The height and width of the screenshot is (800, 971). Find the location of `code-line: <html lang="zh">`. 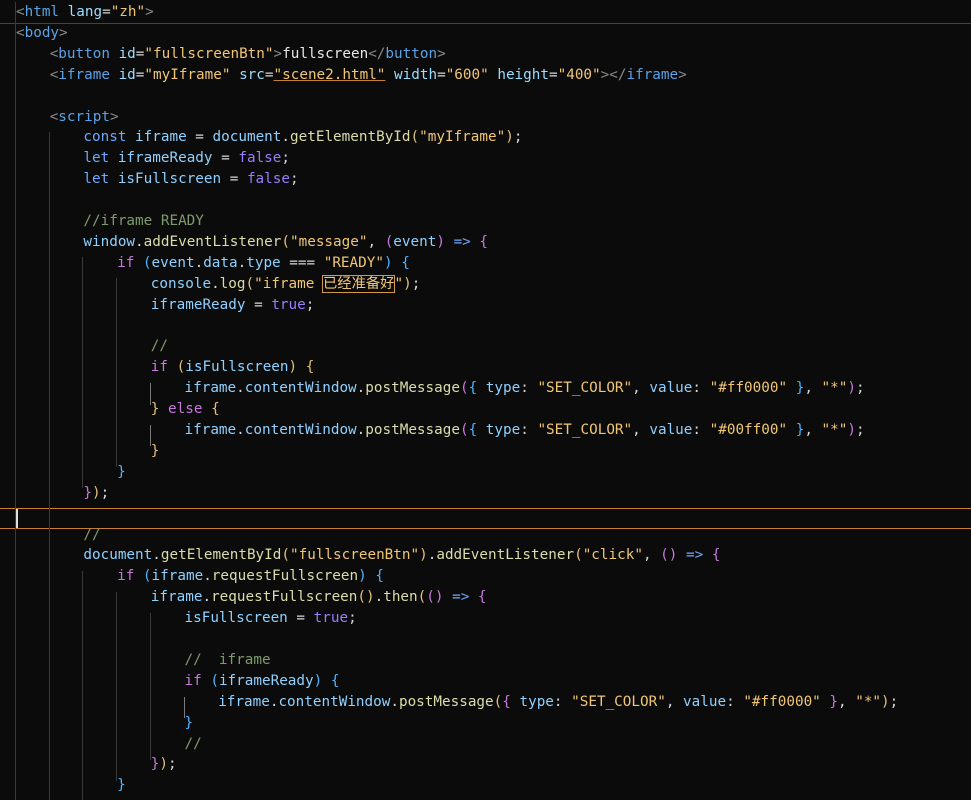

code-line: <html lang="zh"> is located at coordinates (485, 12).